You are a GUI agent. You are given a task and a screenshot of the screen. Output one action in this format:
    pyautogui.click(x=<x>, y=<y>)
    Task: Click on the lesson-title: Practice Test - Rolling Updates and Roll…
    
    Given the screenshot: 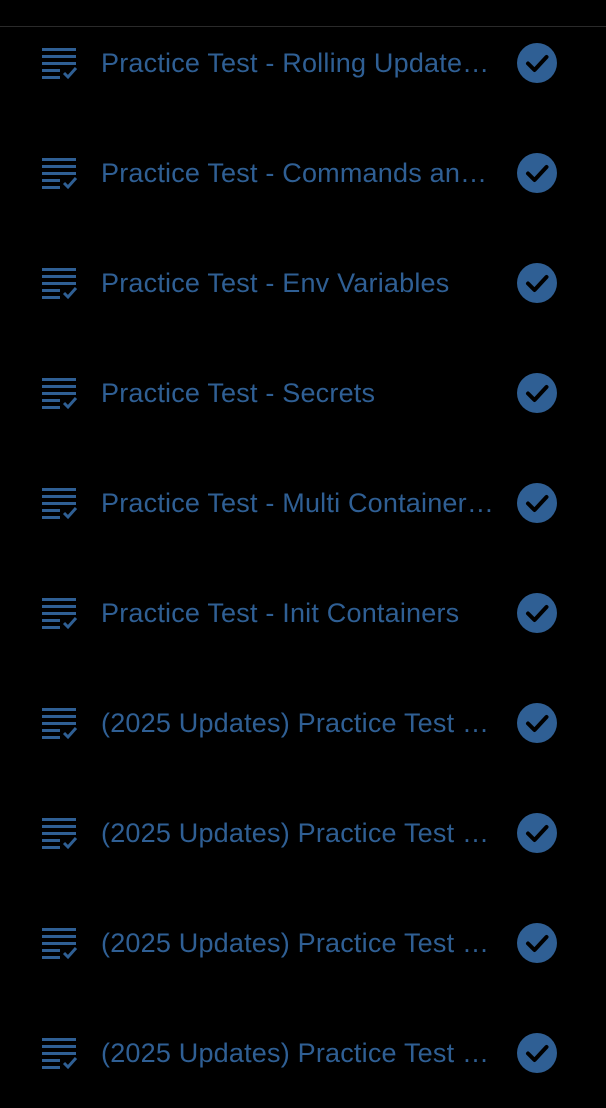 What is the action you would take?
    pyautogui.click(x=298, y=63)
    